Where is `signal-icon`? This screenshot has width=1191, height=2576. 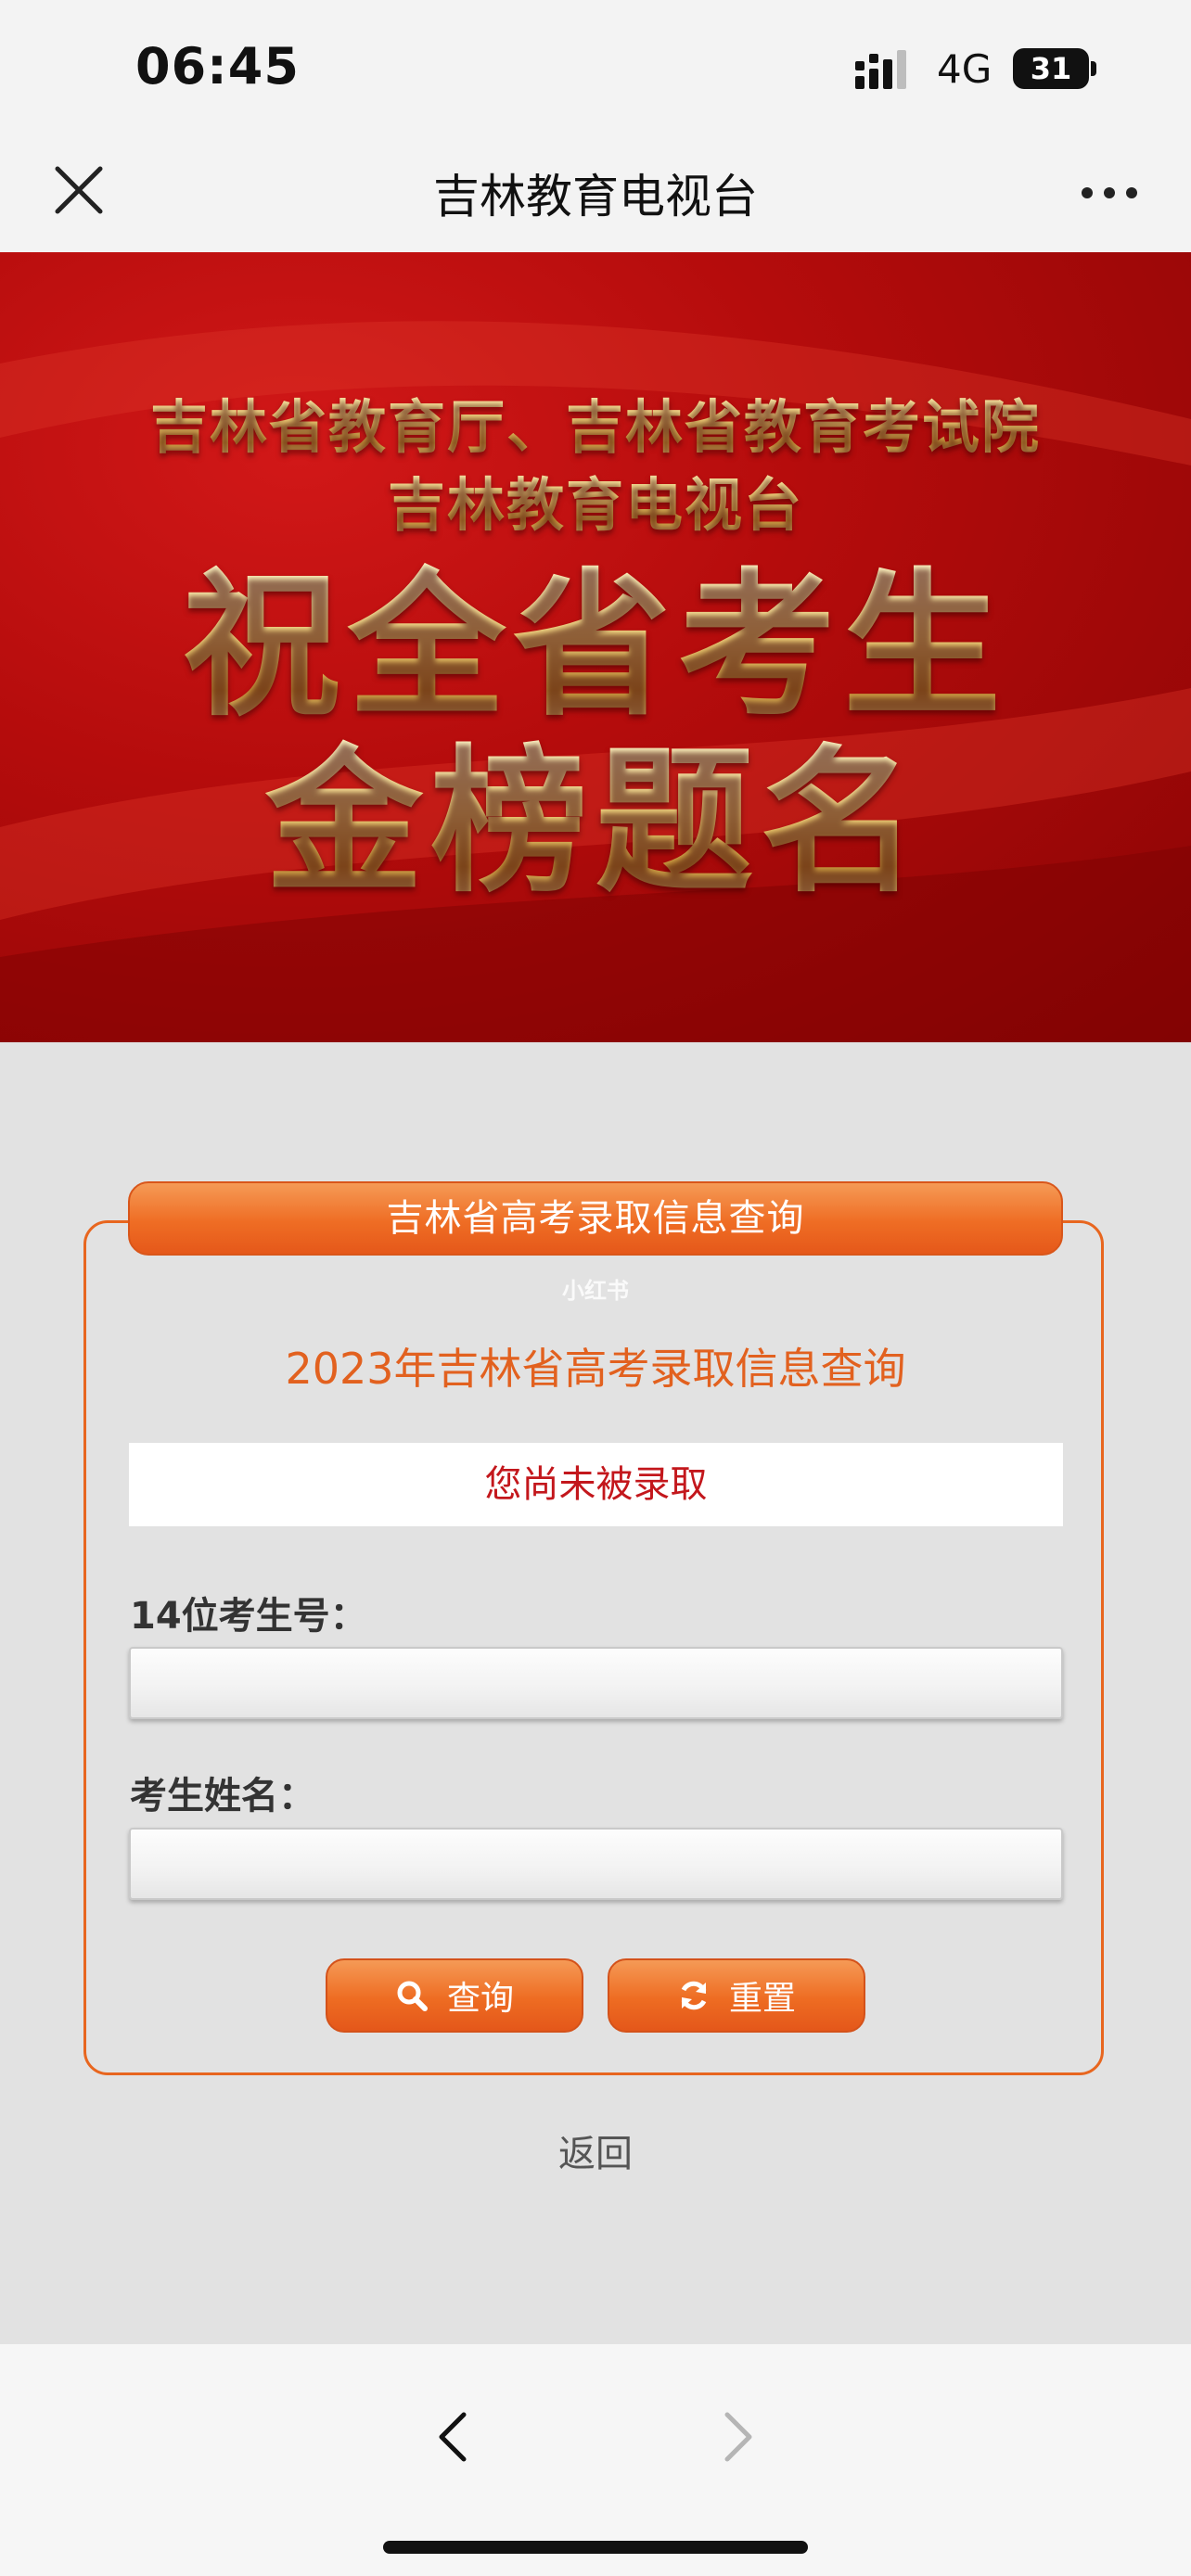 signal-icon is located at coordinates (881, 69).